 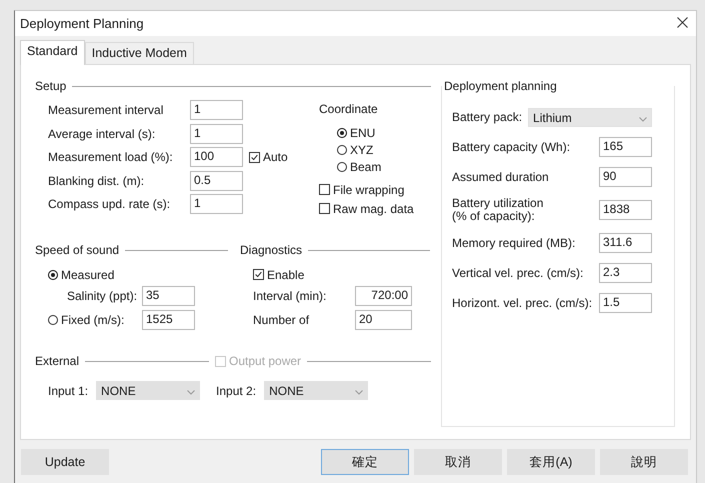 I want to click on radio-button: Fixed (m/s):, so click(x=95, y=320).